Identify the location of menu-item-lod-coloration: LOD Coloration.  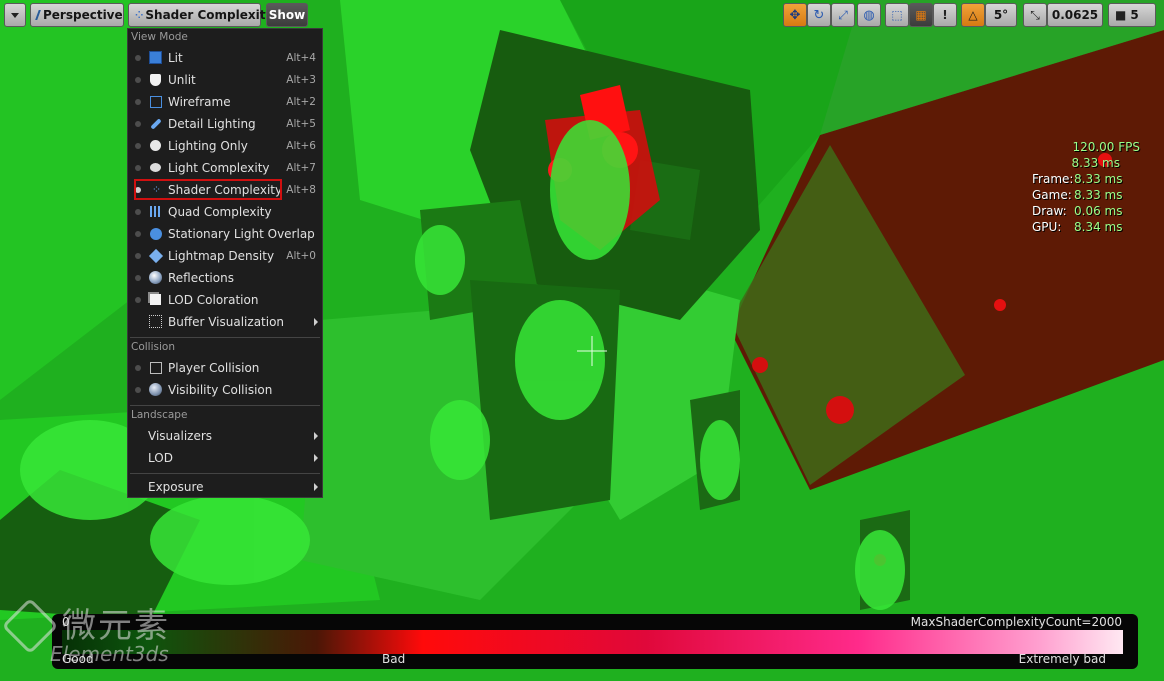
(225, 299).